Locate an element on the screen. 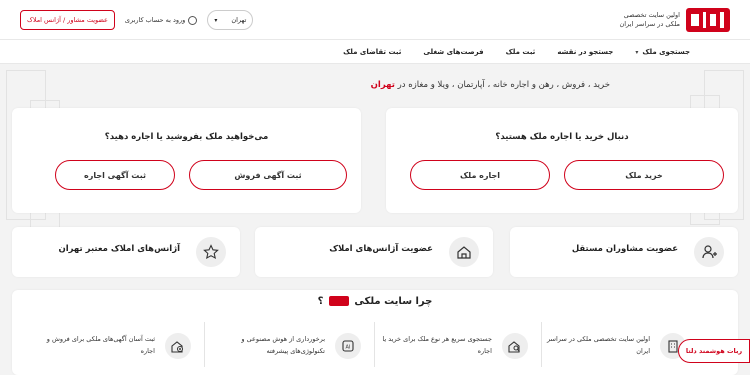 The width and height of the screenshot is (750, 375). buy-card-title: دنبال خرید یا اجاره ملک هستید؟ is located at coordinates (562, 137).